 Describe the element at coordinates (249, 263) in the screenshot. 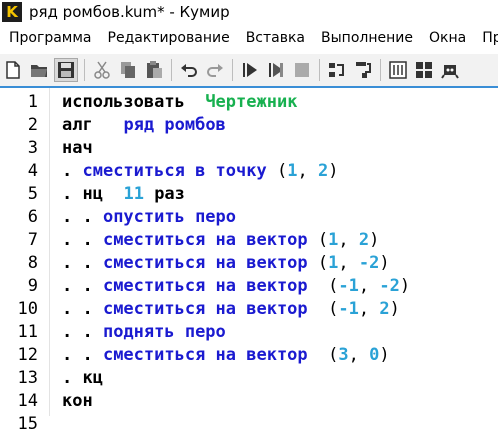

I see `code-line: 8 . . сместиться на вектор (1, -2)` at that location.